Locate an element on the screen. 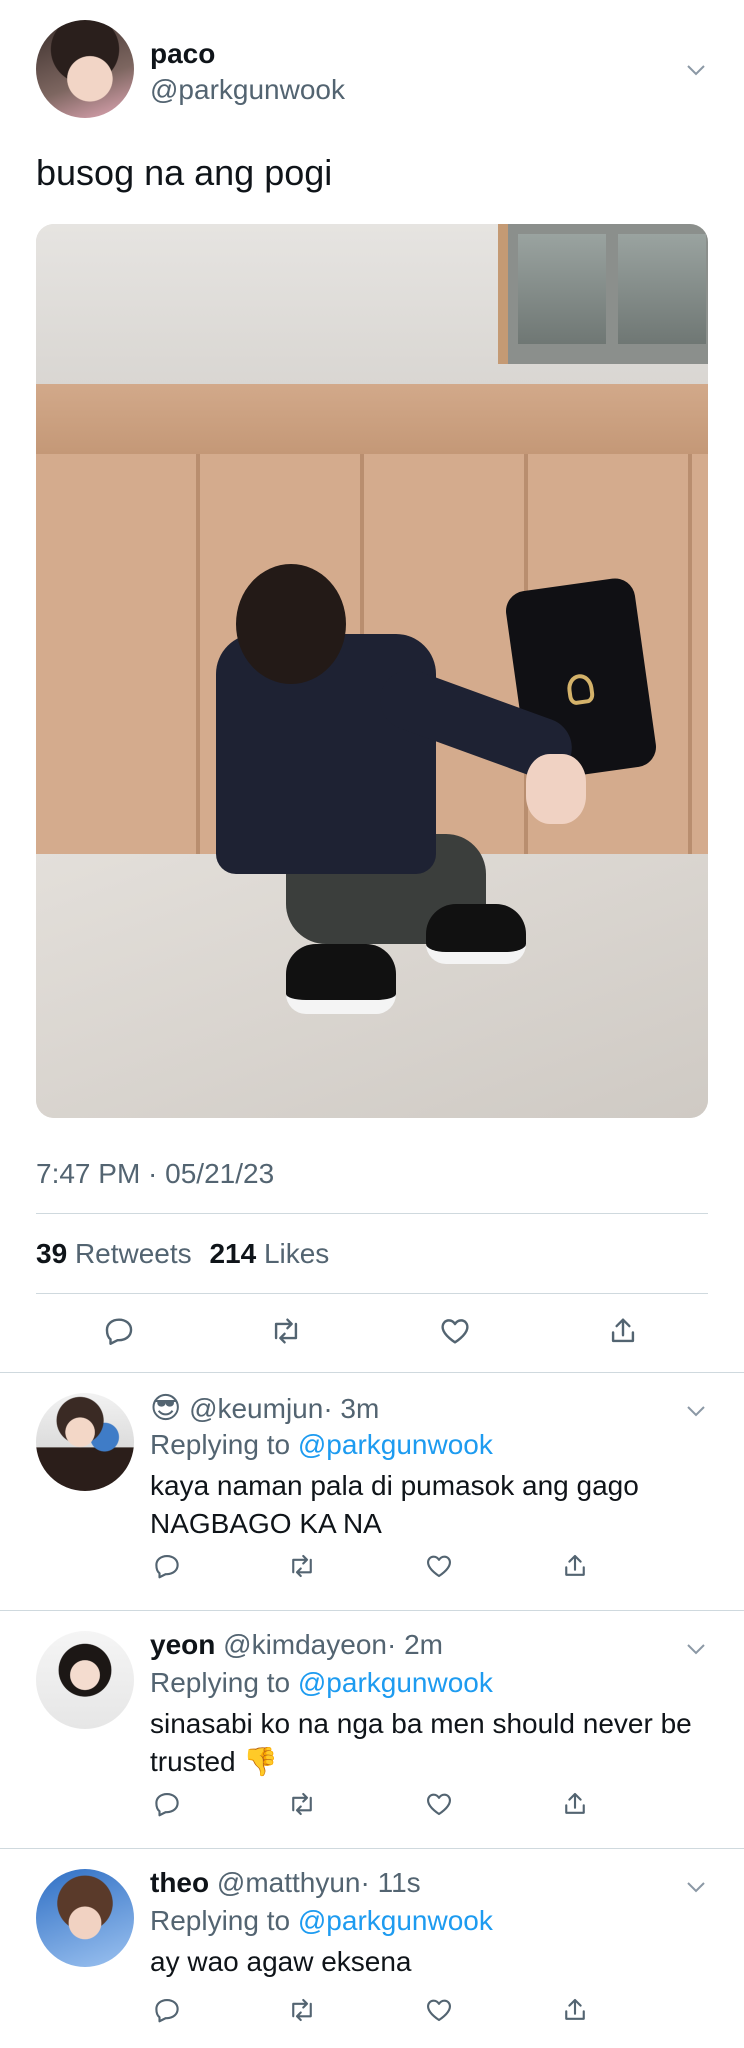  reply-time: · 11s is located at coordinates (391, 1882).